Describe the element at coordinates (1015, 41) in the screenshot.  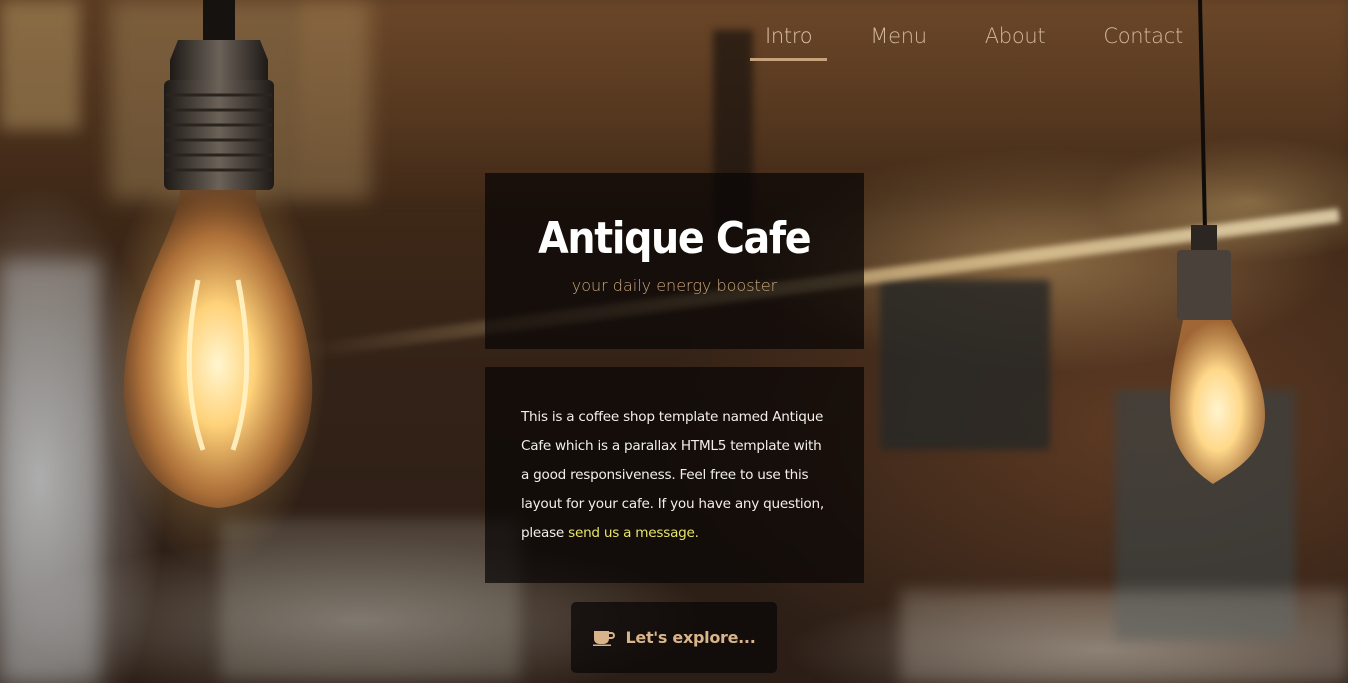
I see `nav-item-about: About` at that location.